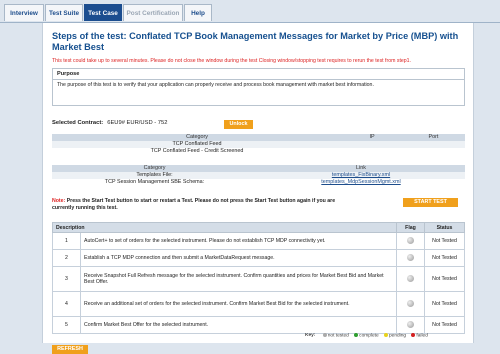  Describe the element at coordinates (153, 12) in the screenshot. I see `tab-post-certification: Post Certification` at that location.